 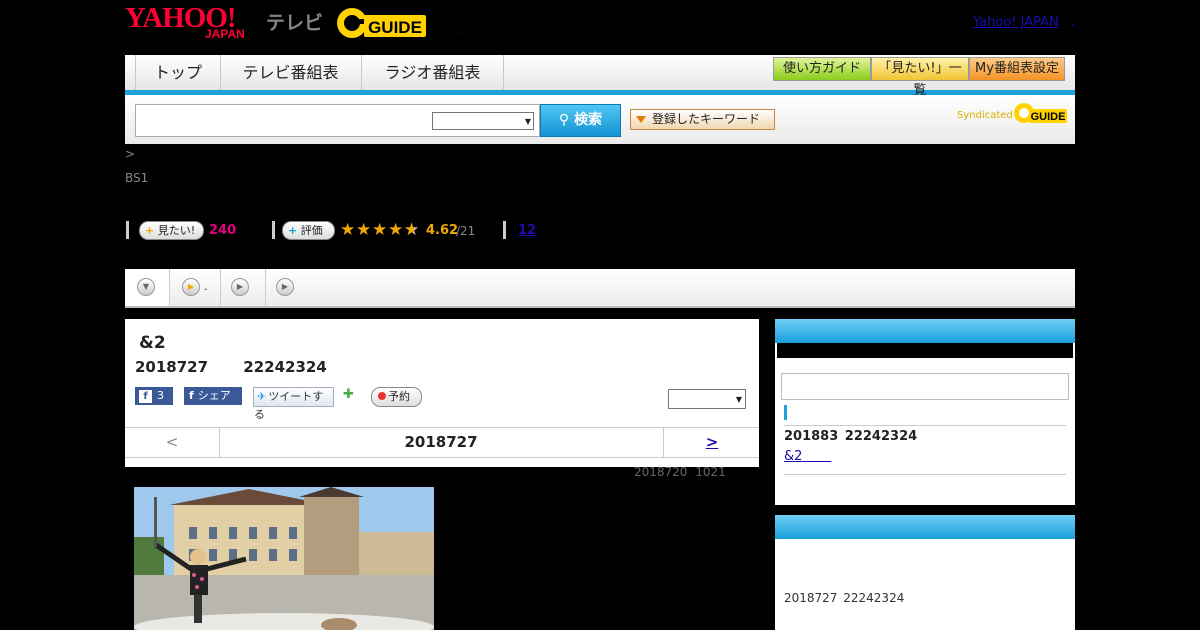 I want to click on pager-current-date: 2018727, so click(x=441, y=442).